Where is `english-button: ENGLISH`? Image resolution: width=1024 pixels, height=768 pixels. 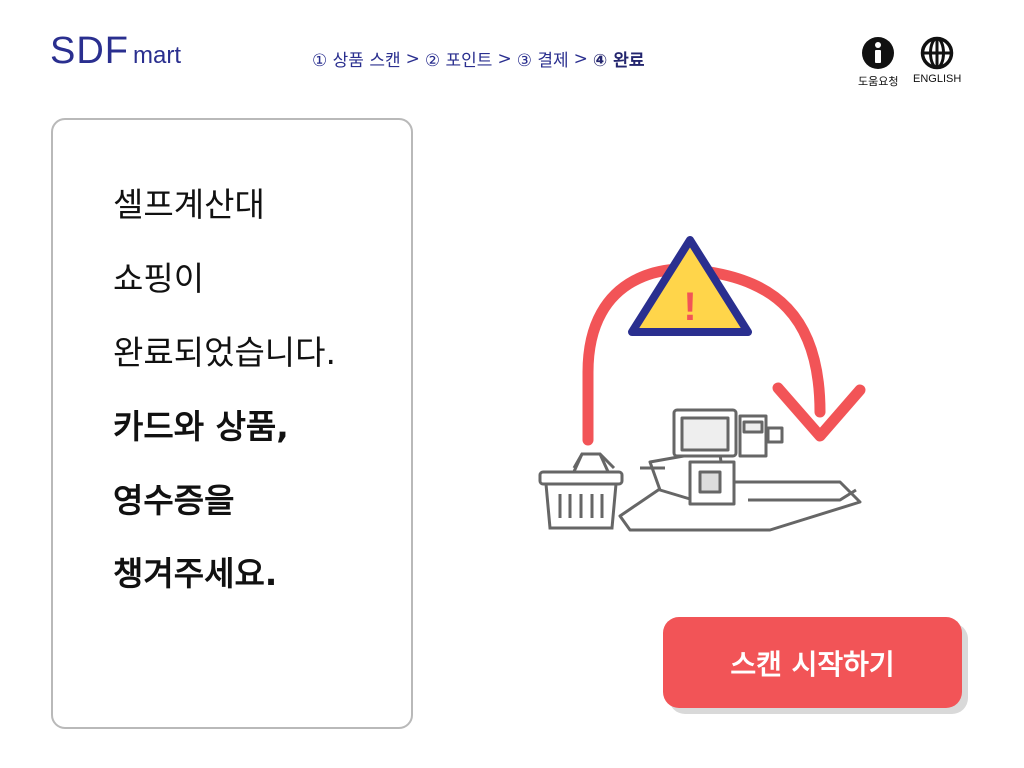 english-button: ENGLISH is located at coordinates (937, 60).